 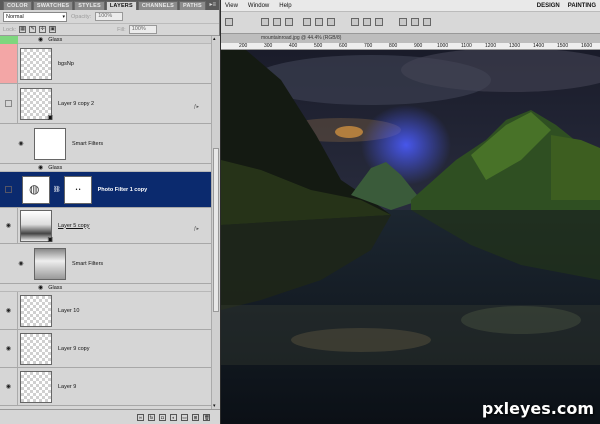 I want to click on opacity-field: 100%, so click(x=109, y=16).